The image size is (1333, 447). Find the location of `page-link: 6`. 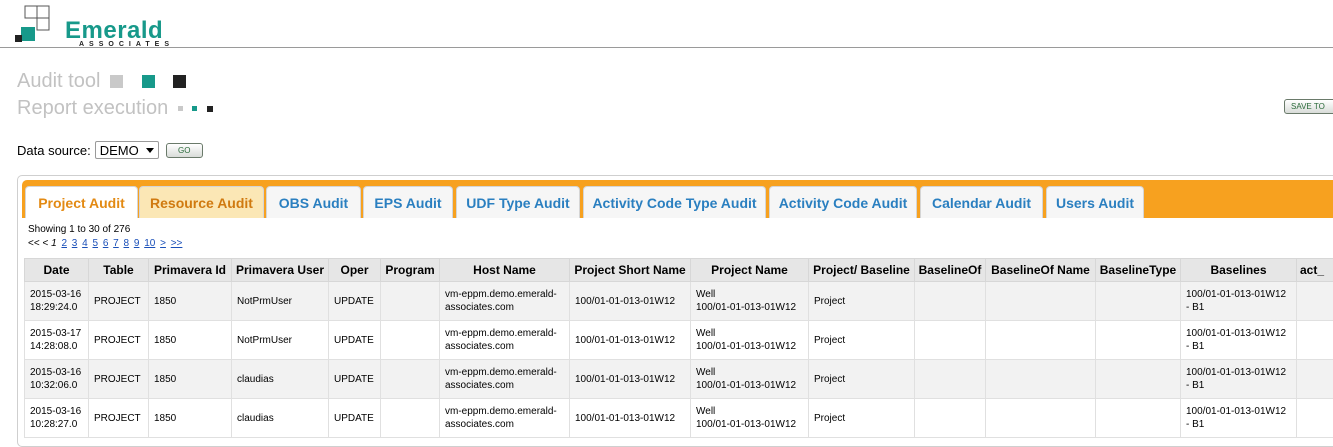

page-link: 6 is located at coordinates (106, 243).